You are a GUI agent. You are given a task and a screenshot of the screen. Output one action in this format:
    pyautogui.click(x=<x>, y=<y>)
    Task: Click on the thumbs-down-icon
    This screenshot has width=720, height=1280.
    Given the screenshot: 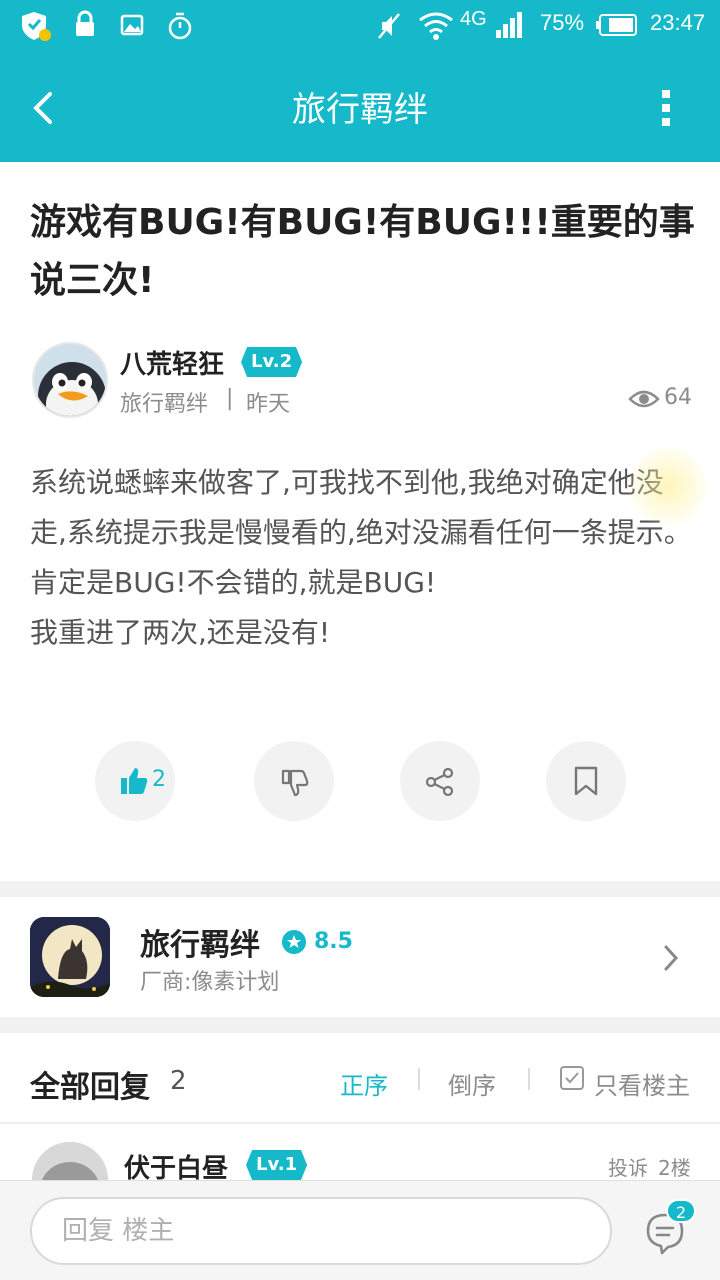 What is the action you would take?
    pyautogui.click(x=295, y=783)
    